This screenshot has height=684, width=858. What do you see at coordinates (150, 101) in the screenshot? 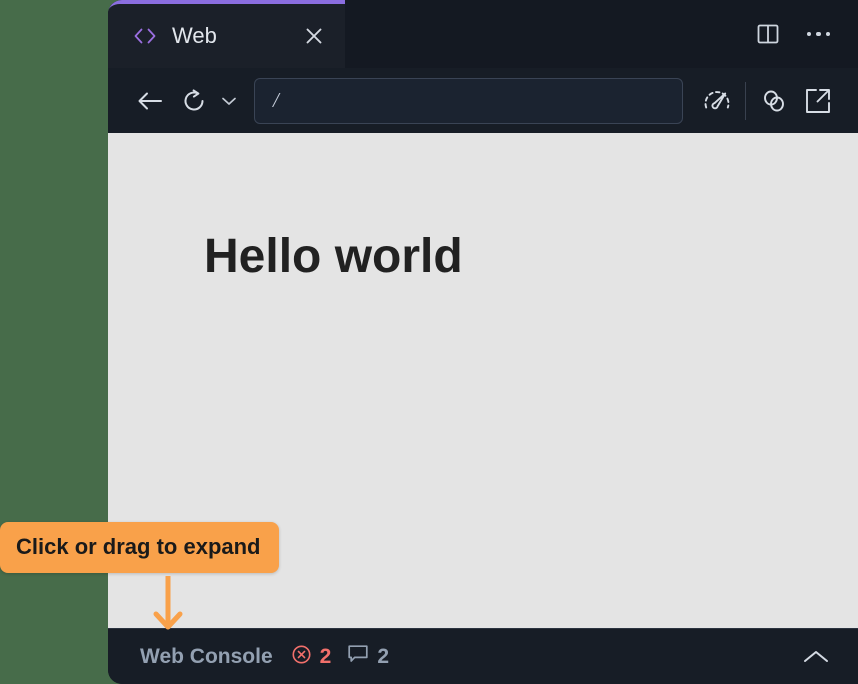
I see `back-arrow-icon` at bounding box center [150, 101].